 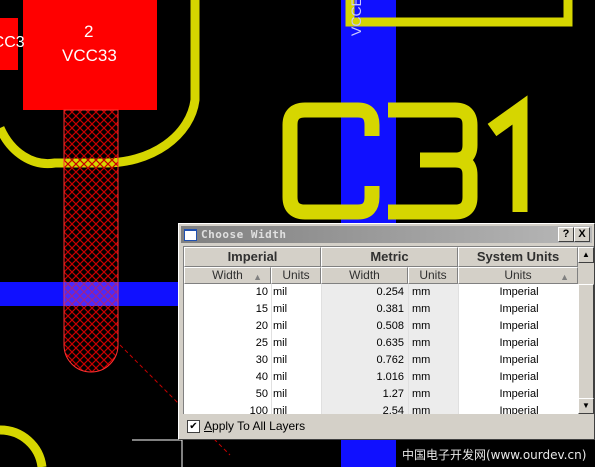 What do you see at coordinates (405, 157) in the screenshot?
I see `designator-c31` at bounding box center [405, 157].